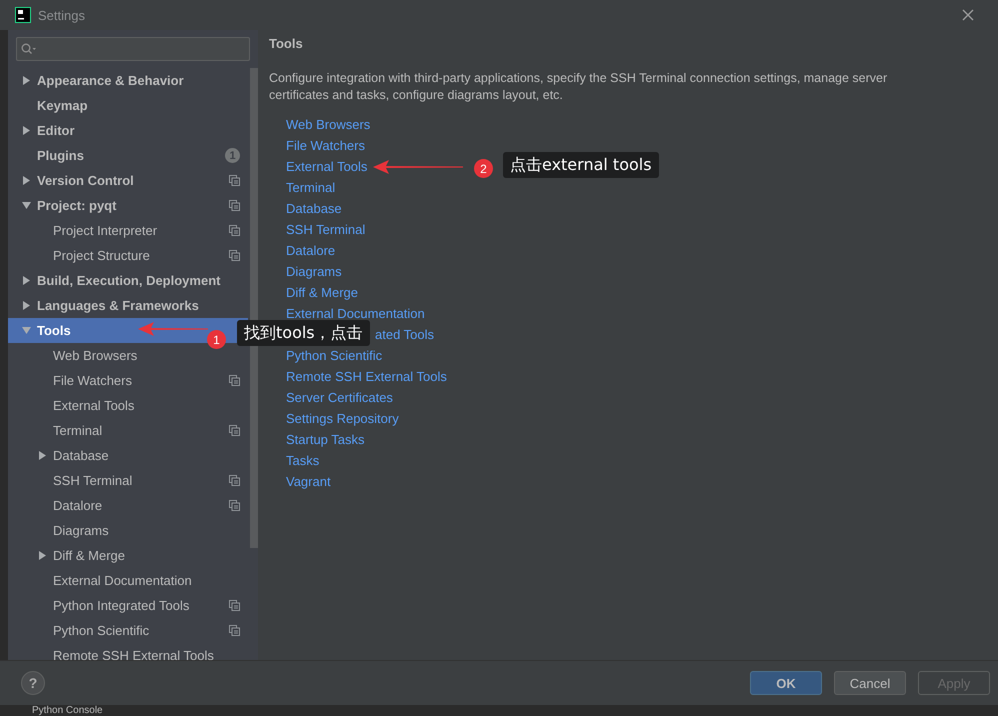 The height and width of the screenshot is (716, 998). What do you see at coordinates (404, 334) in the screenshot?
I see `settings-link: ated Tools` at bounding box center [404, 334].